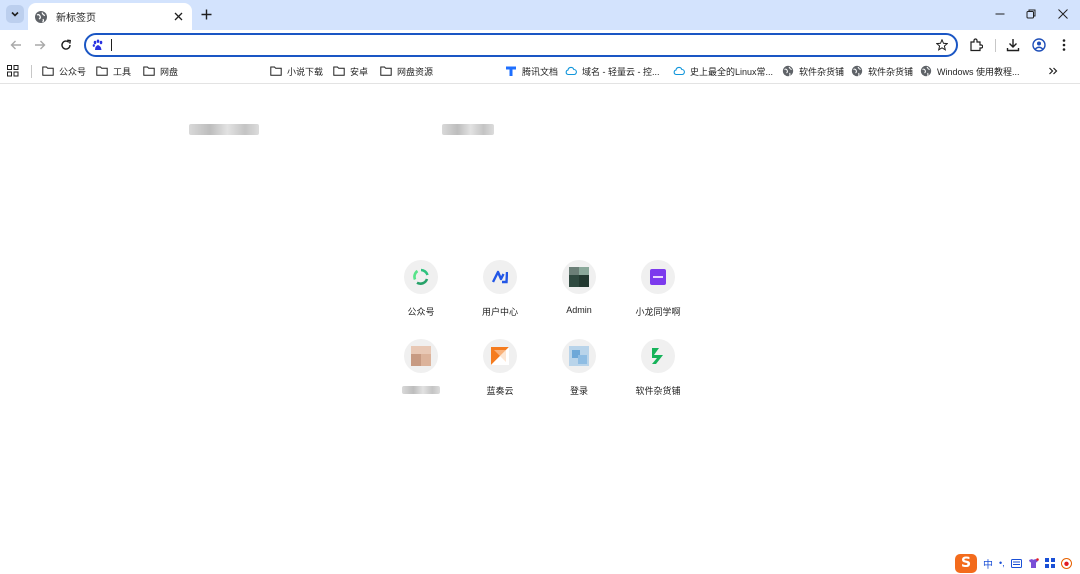 The height and width of the screenshot is (574, 1080). I want to click on active-tab: 新标签页, so click(110, 16).